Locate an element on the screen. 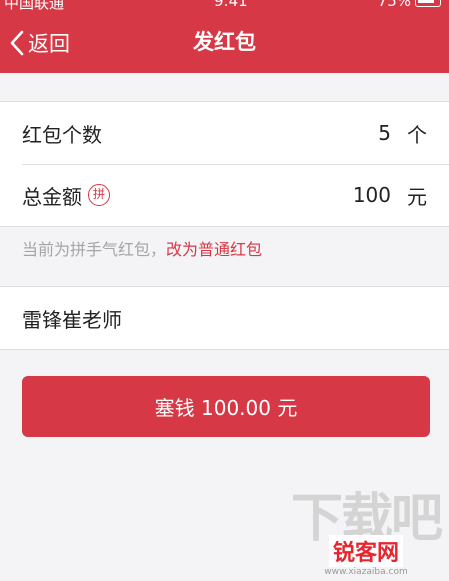  nav-bar: 返回 发红包 is located at coordinates (224, 42).